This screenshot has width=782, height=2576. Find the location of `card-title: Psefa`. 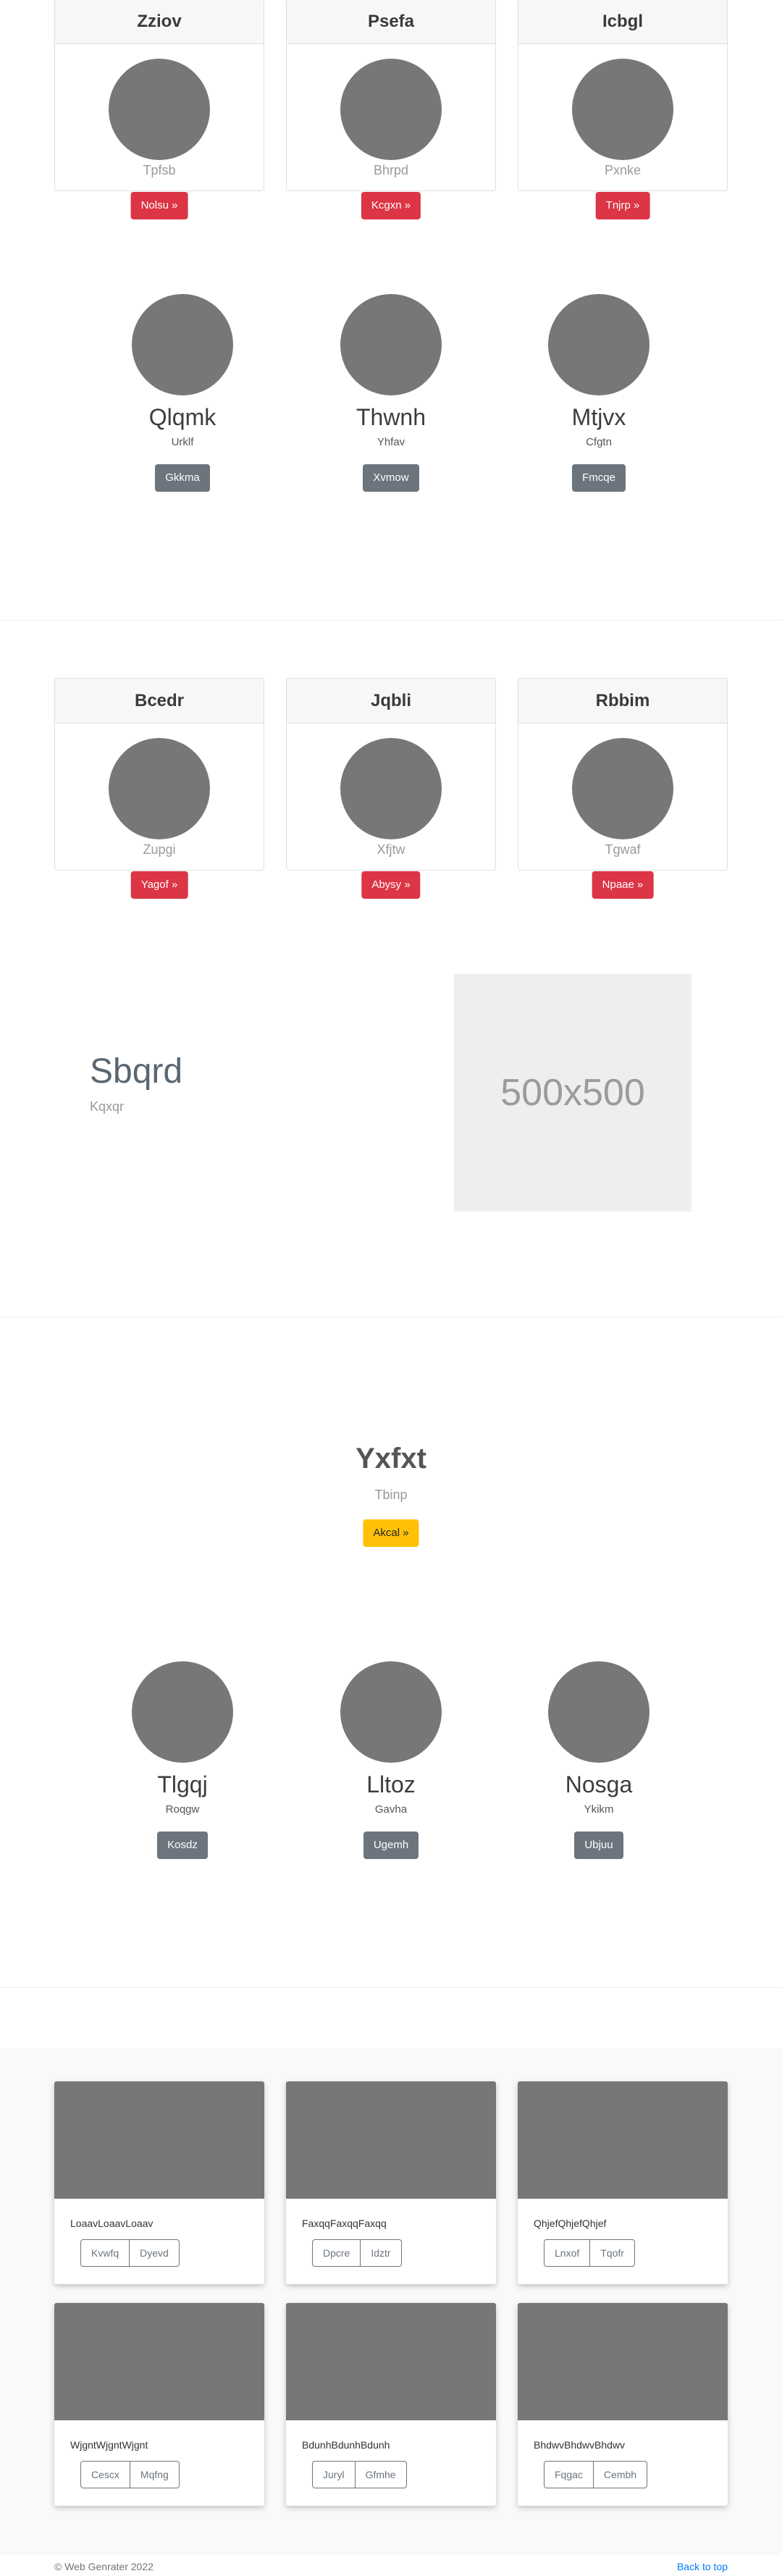

card-title: Psefa is located at coordinates (391, 22).